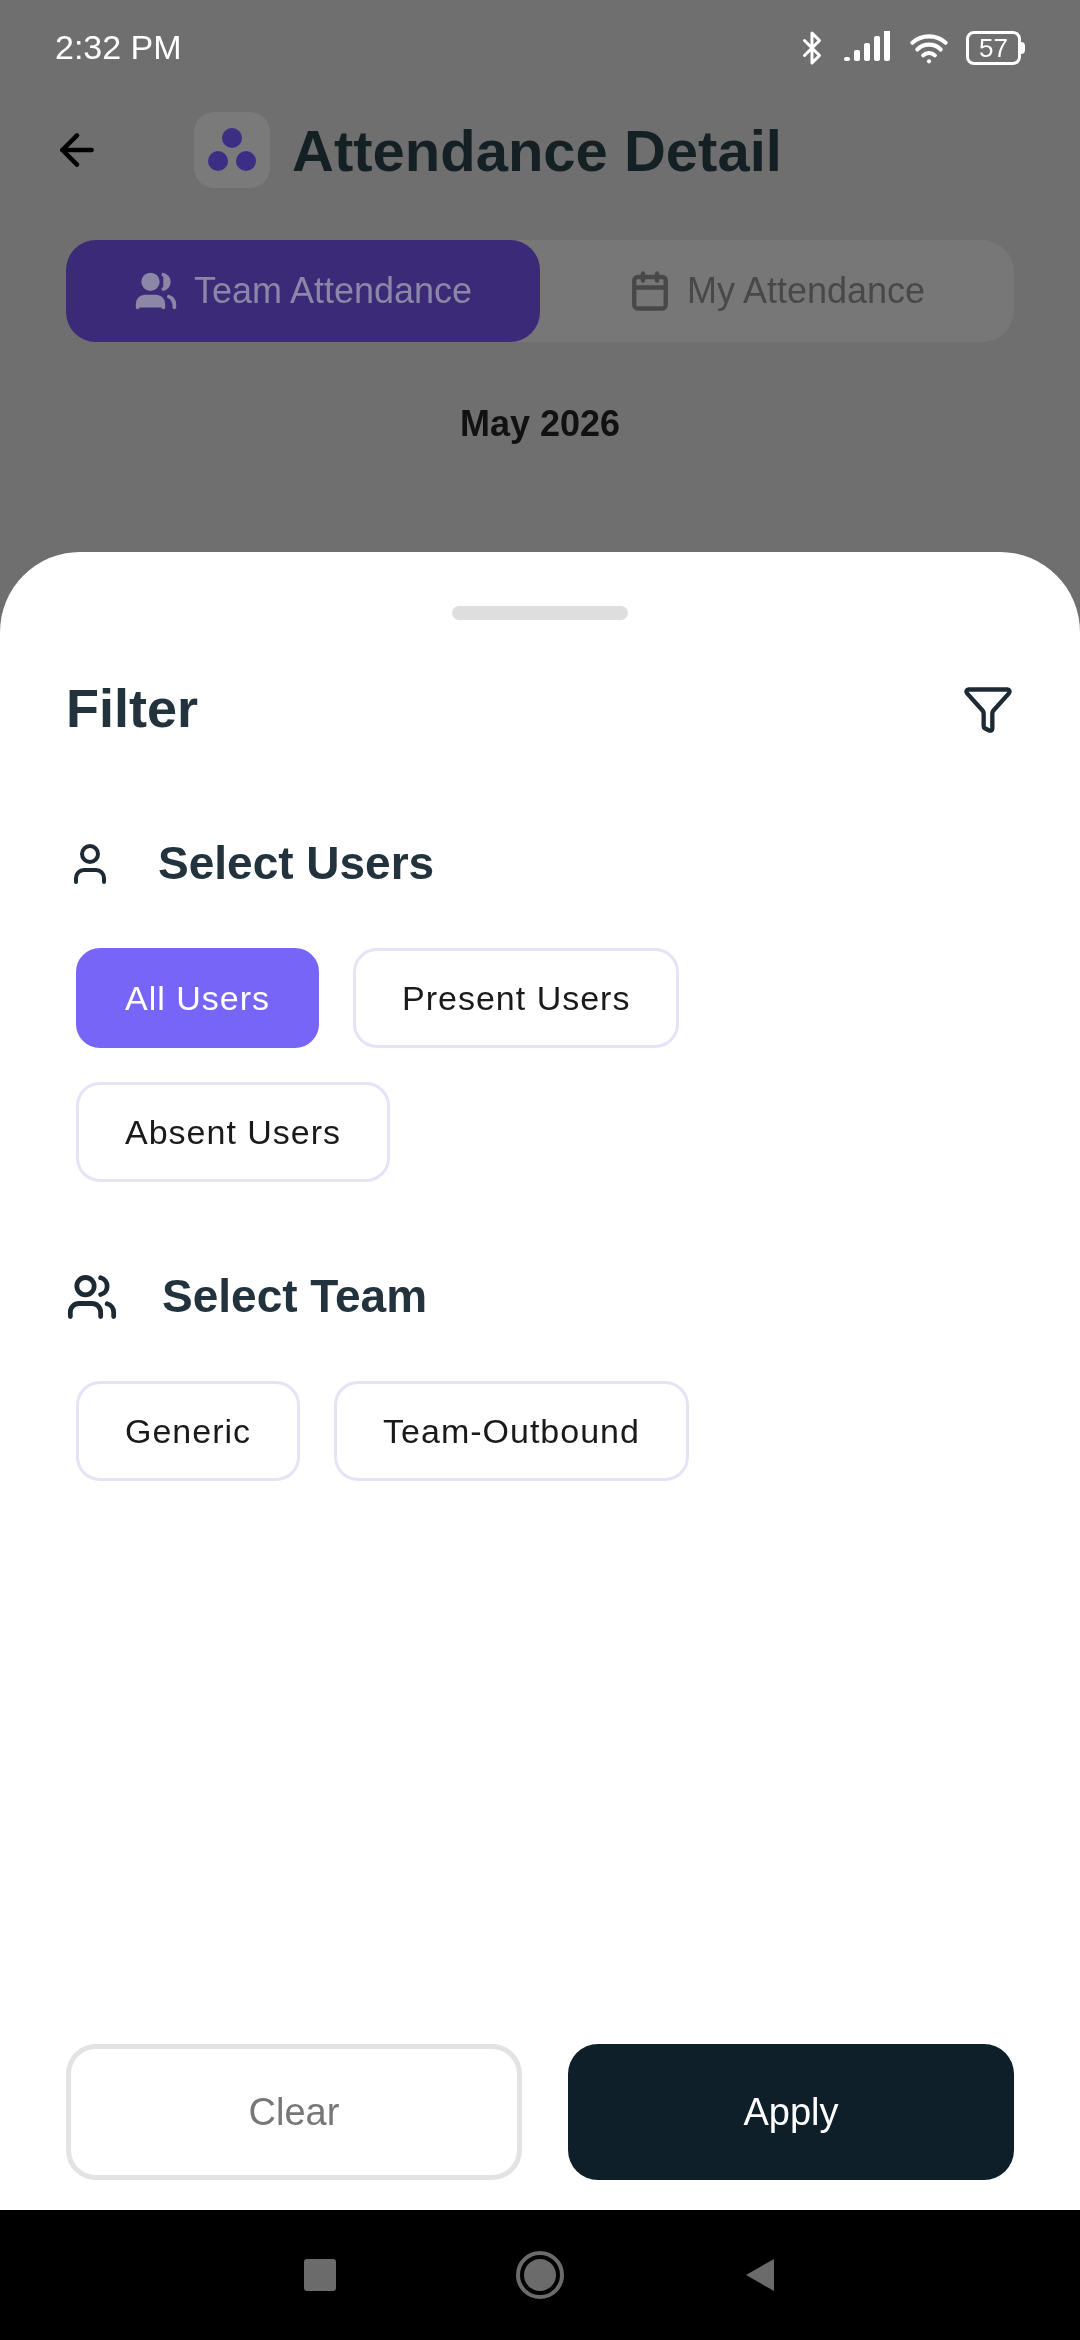  I want to click on filter-chip: Generic, so click(188, 1431).